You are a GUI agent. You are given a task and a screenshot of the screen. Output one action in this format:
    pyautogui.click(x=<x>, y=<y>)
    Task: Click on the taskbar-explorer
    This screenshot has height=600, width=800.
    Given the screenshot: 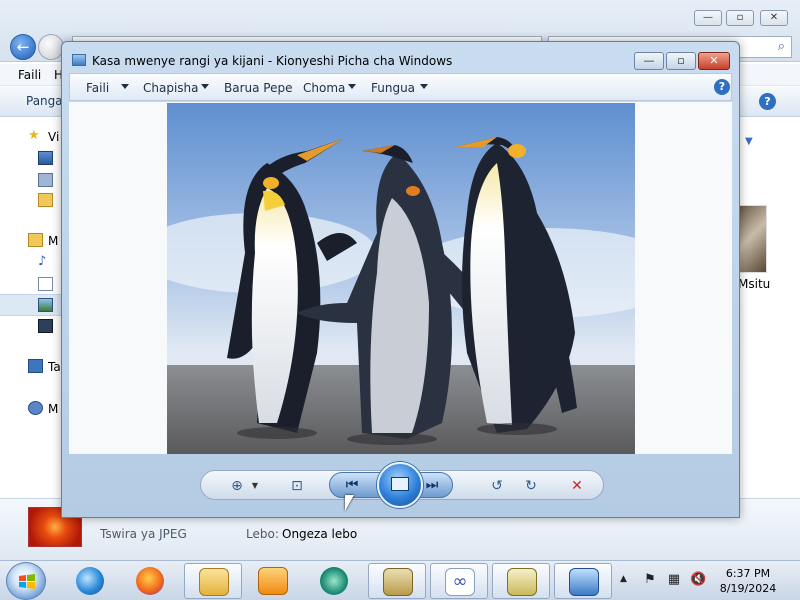 What is the action you would take?
    pyautogui.click(x=213, y=581)
    